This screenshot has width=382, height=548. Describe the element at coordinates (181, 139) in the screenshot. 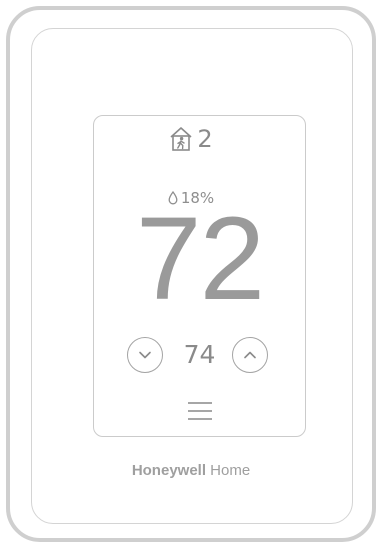

I see `home-person-icon` at that location.